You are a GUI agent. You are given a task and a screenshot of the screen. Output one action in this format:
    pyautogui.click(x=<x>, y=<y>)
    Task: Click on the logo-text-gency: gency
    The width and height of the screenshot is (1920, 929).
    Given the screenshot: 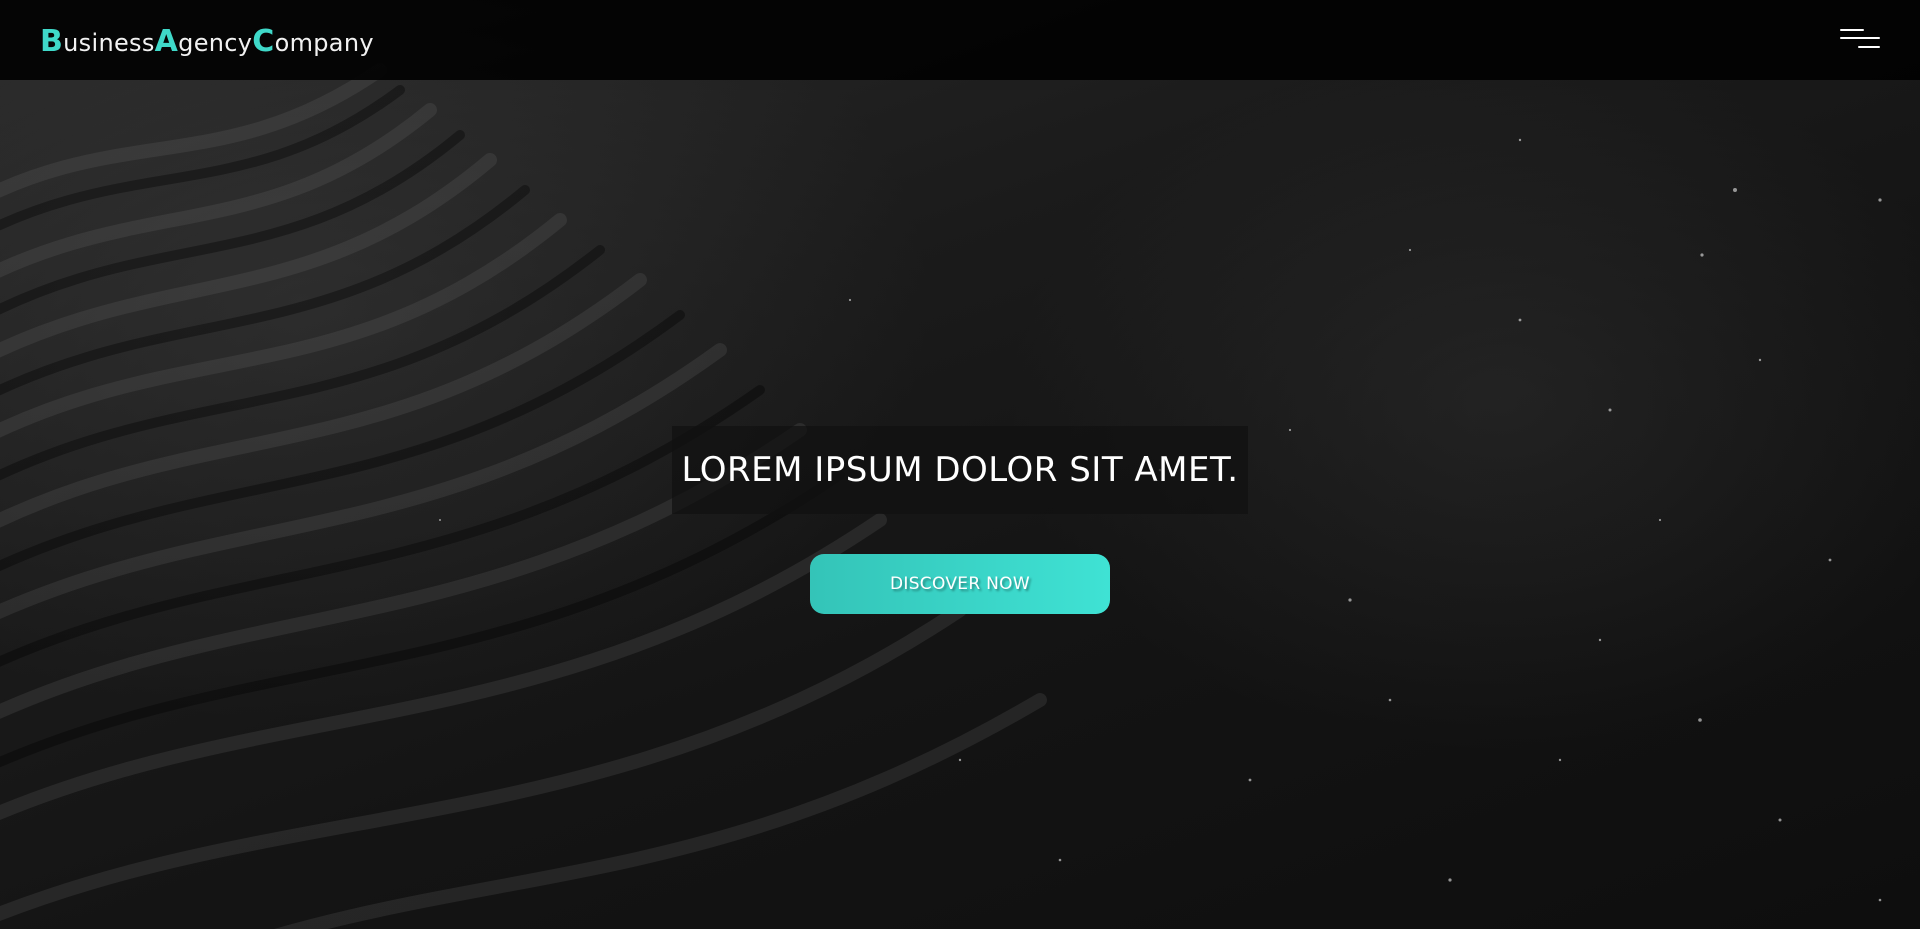 What is the action you would take?
    pyautogui.click(x=215, y=43)
    